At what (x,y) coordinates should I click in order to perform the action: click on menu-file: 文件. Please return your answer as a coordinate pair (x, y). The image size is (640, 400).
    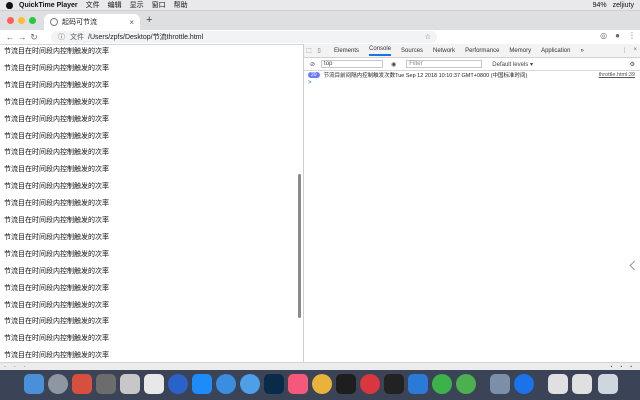
    Looking at the image, I should click on (93, 5).